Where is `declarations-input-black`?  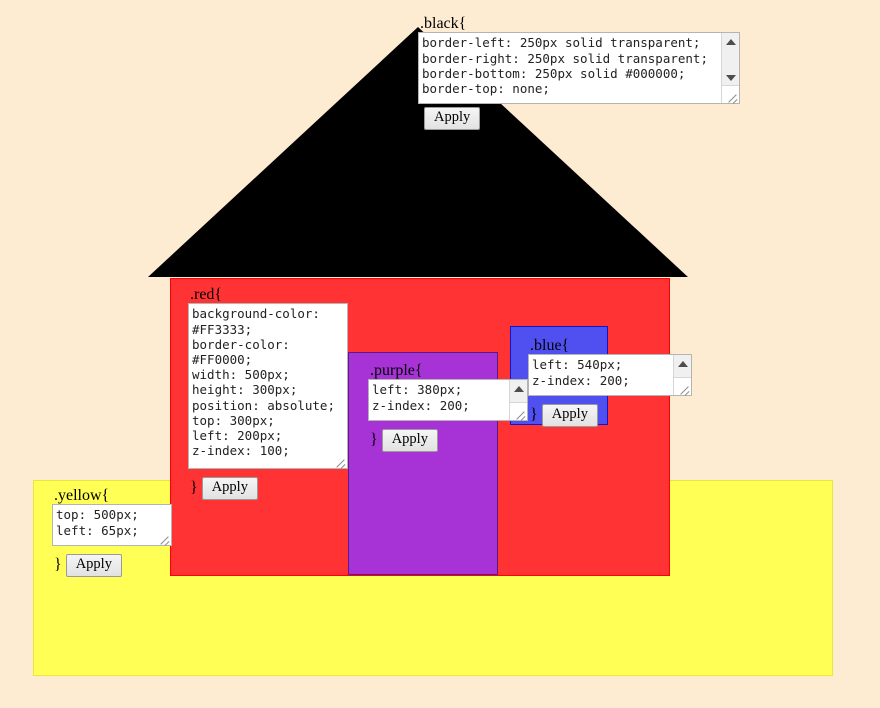
declarations-input-black is located at coordinates (579, 68).